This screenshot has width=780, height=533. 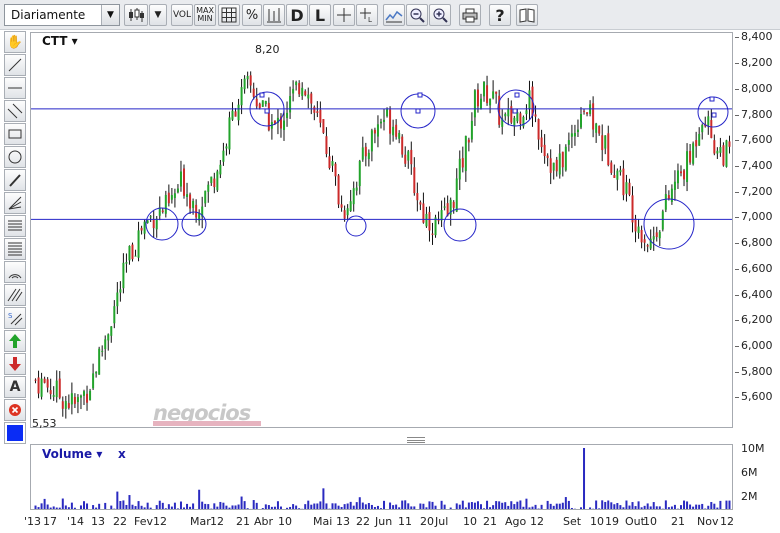 What do you see at coordinates (10, 316) in the screenshot?
I see `svg-text: S` at bounding box center [10, 316].